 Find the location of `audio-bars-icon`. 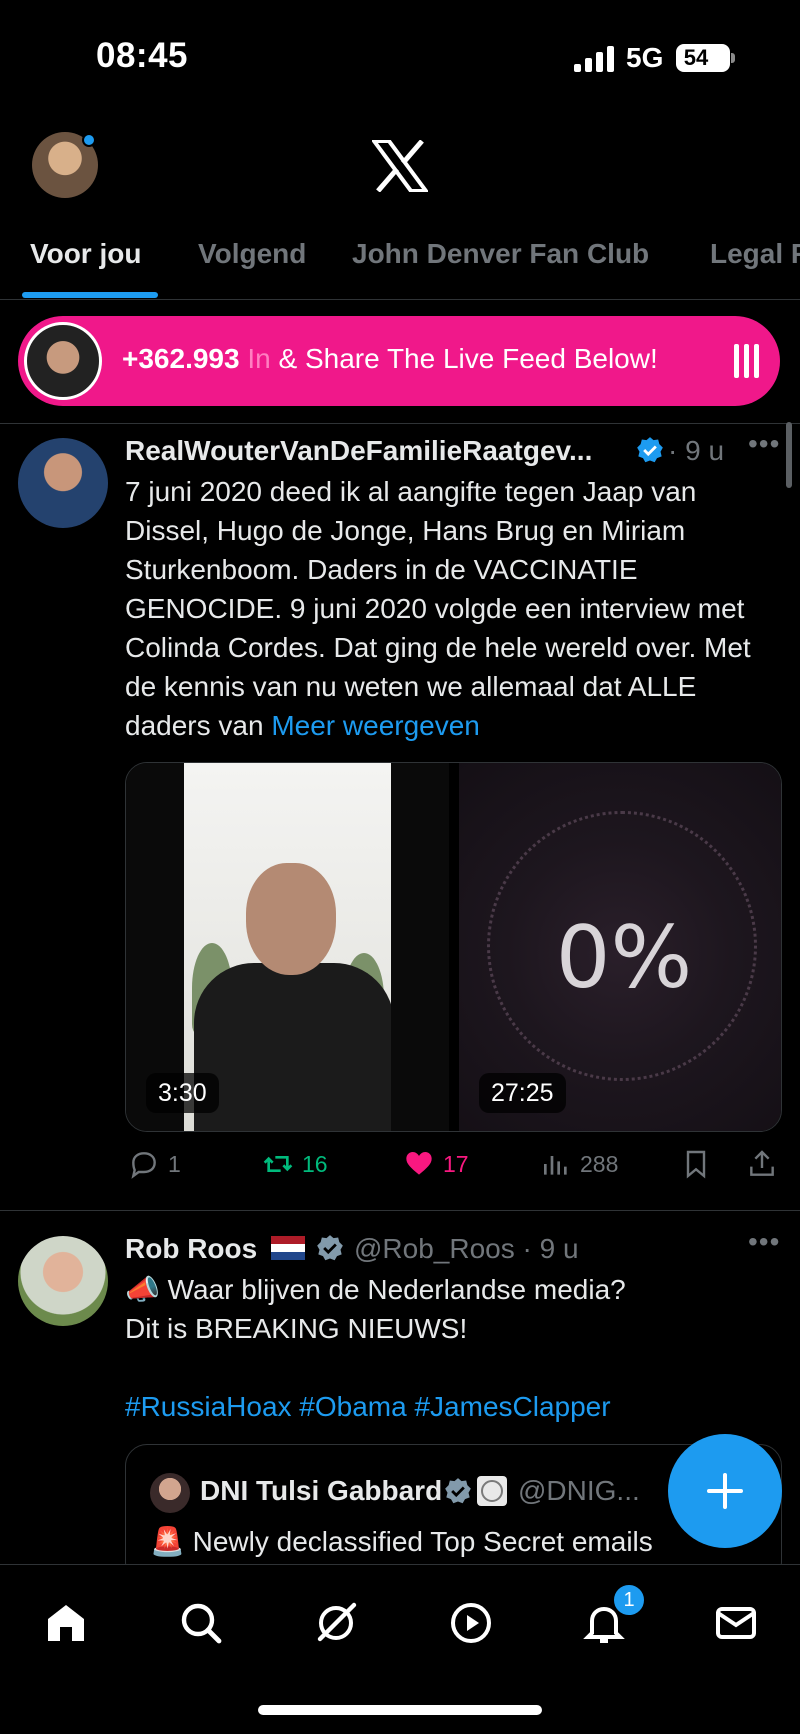

audio-bars-icon is located at coordinates (749, 361).